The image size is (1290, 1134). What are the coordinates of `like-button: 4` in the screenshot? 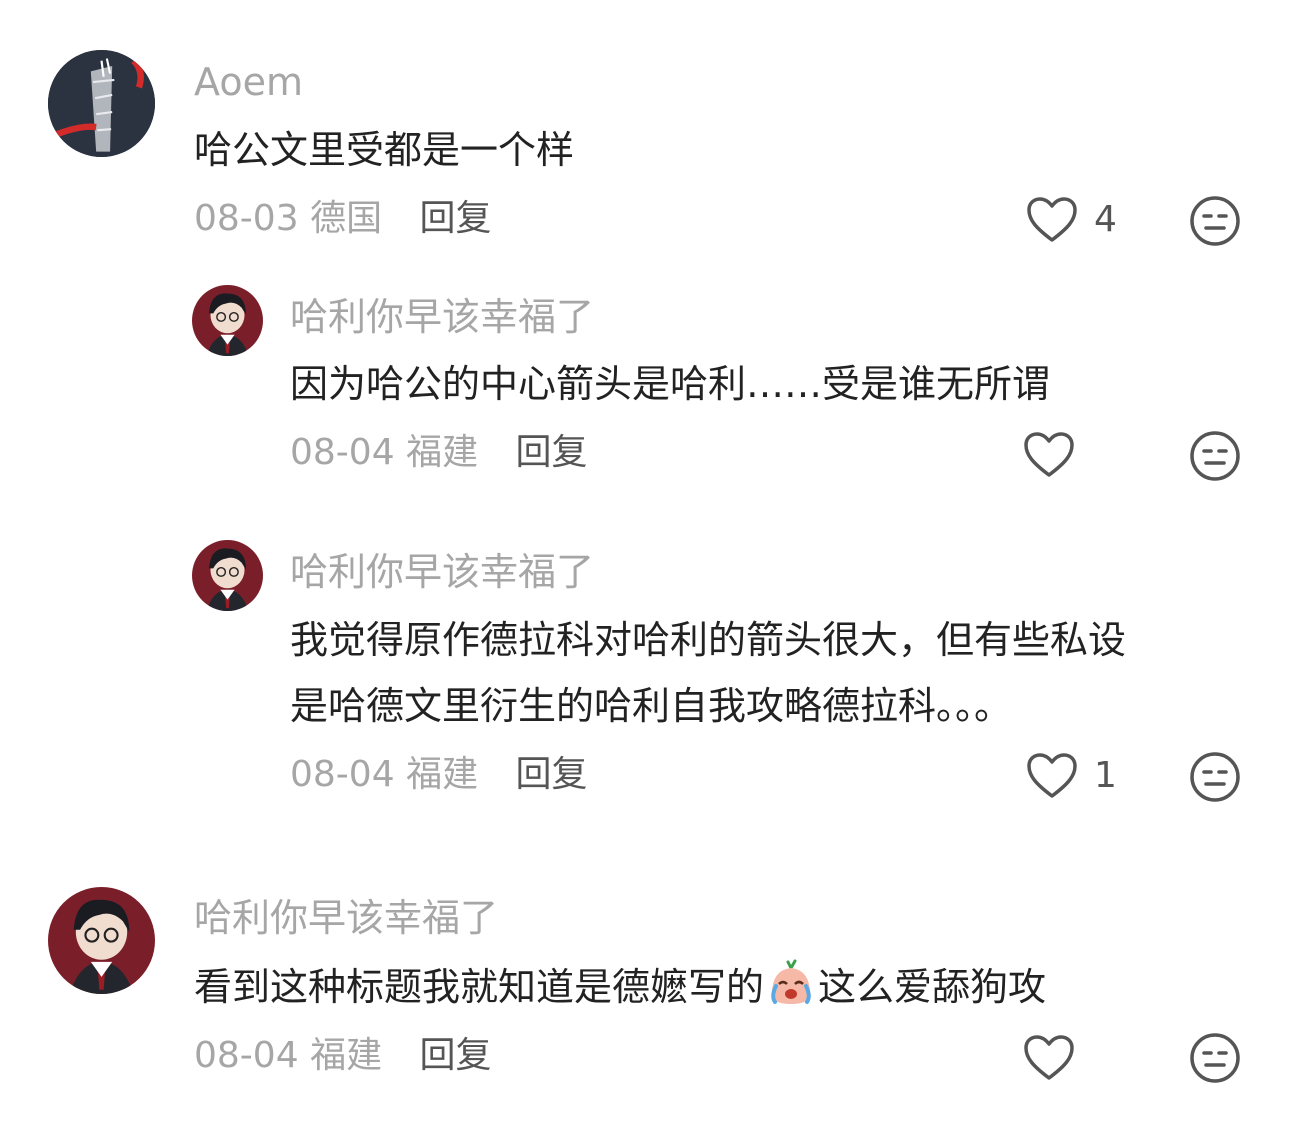 It's located at (1071, 220).